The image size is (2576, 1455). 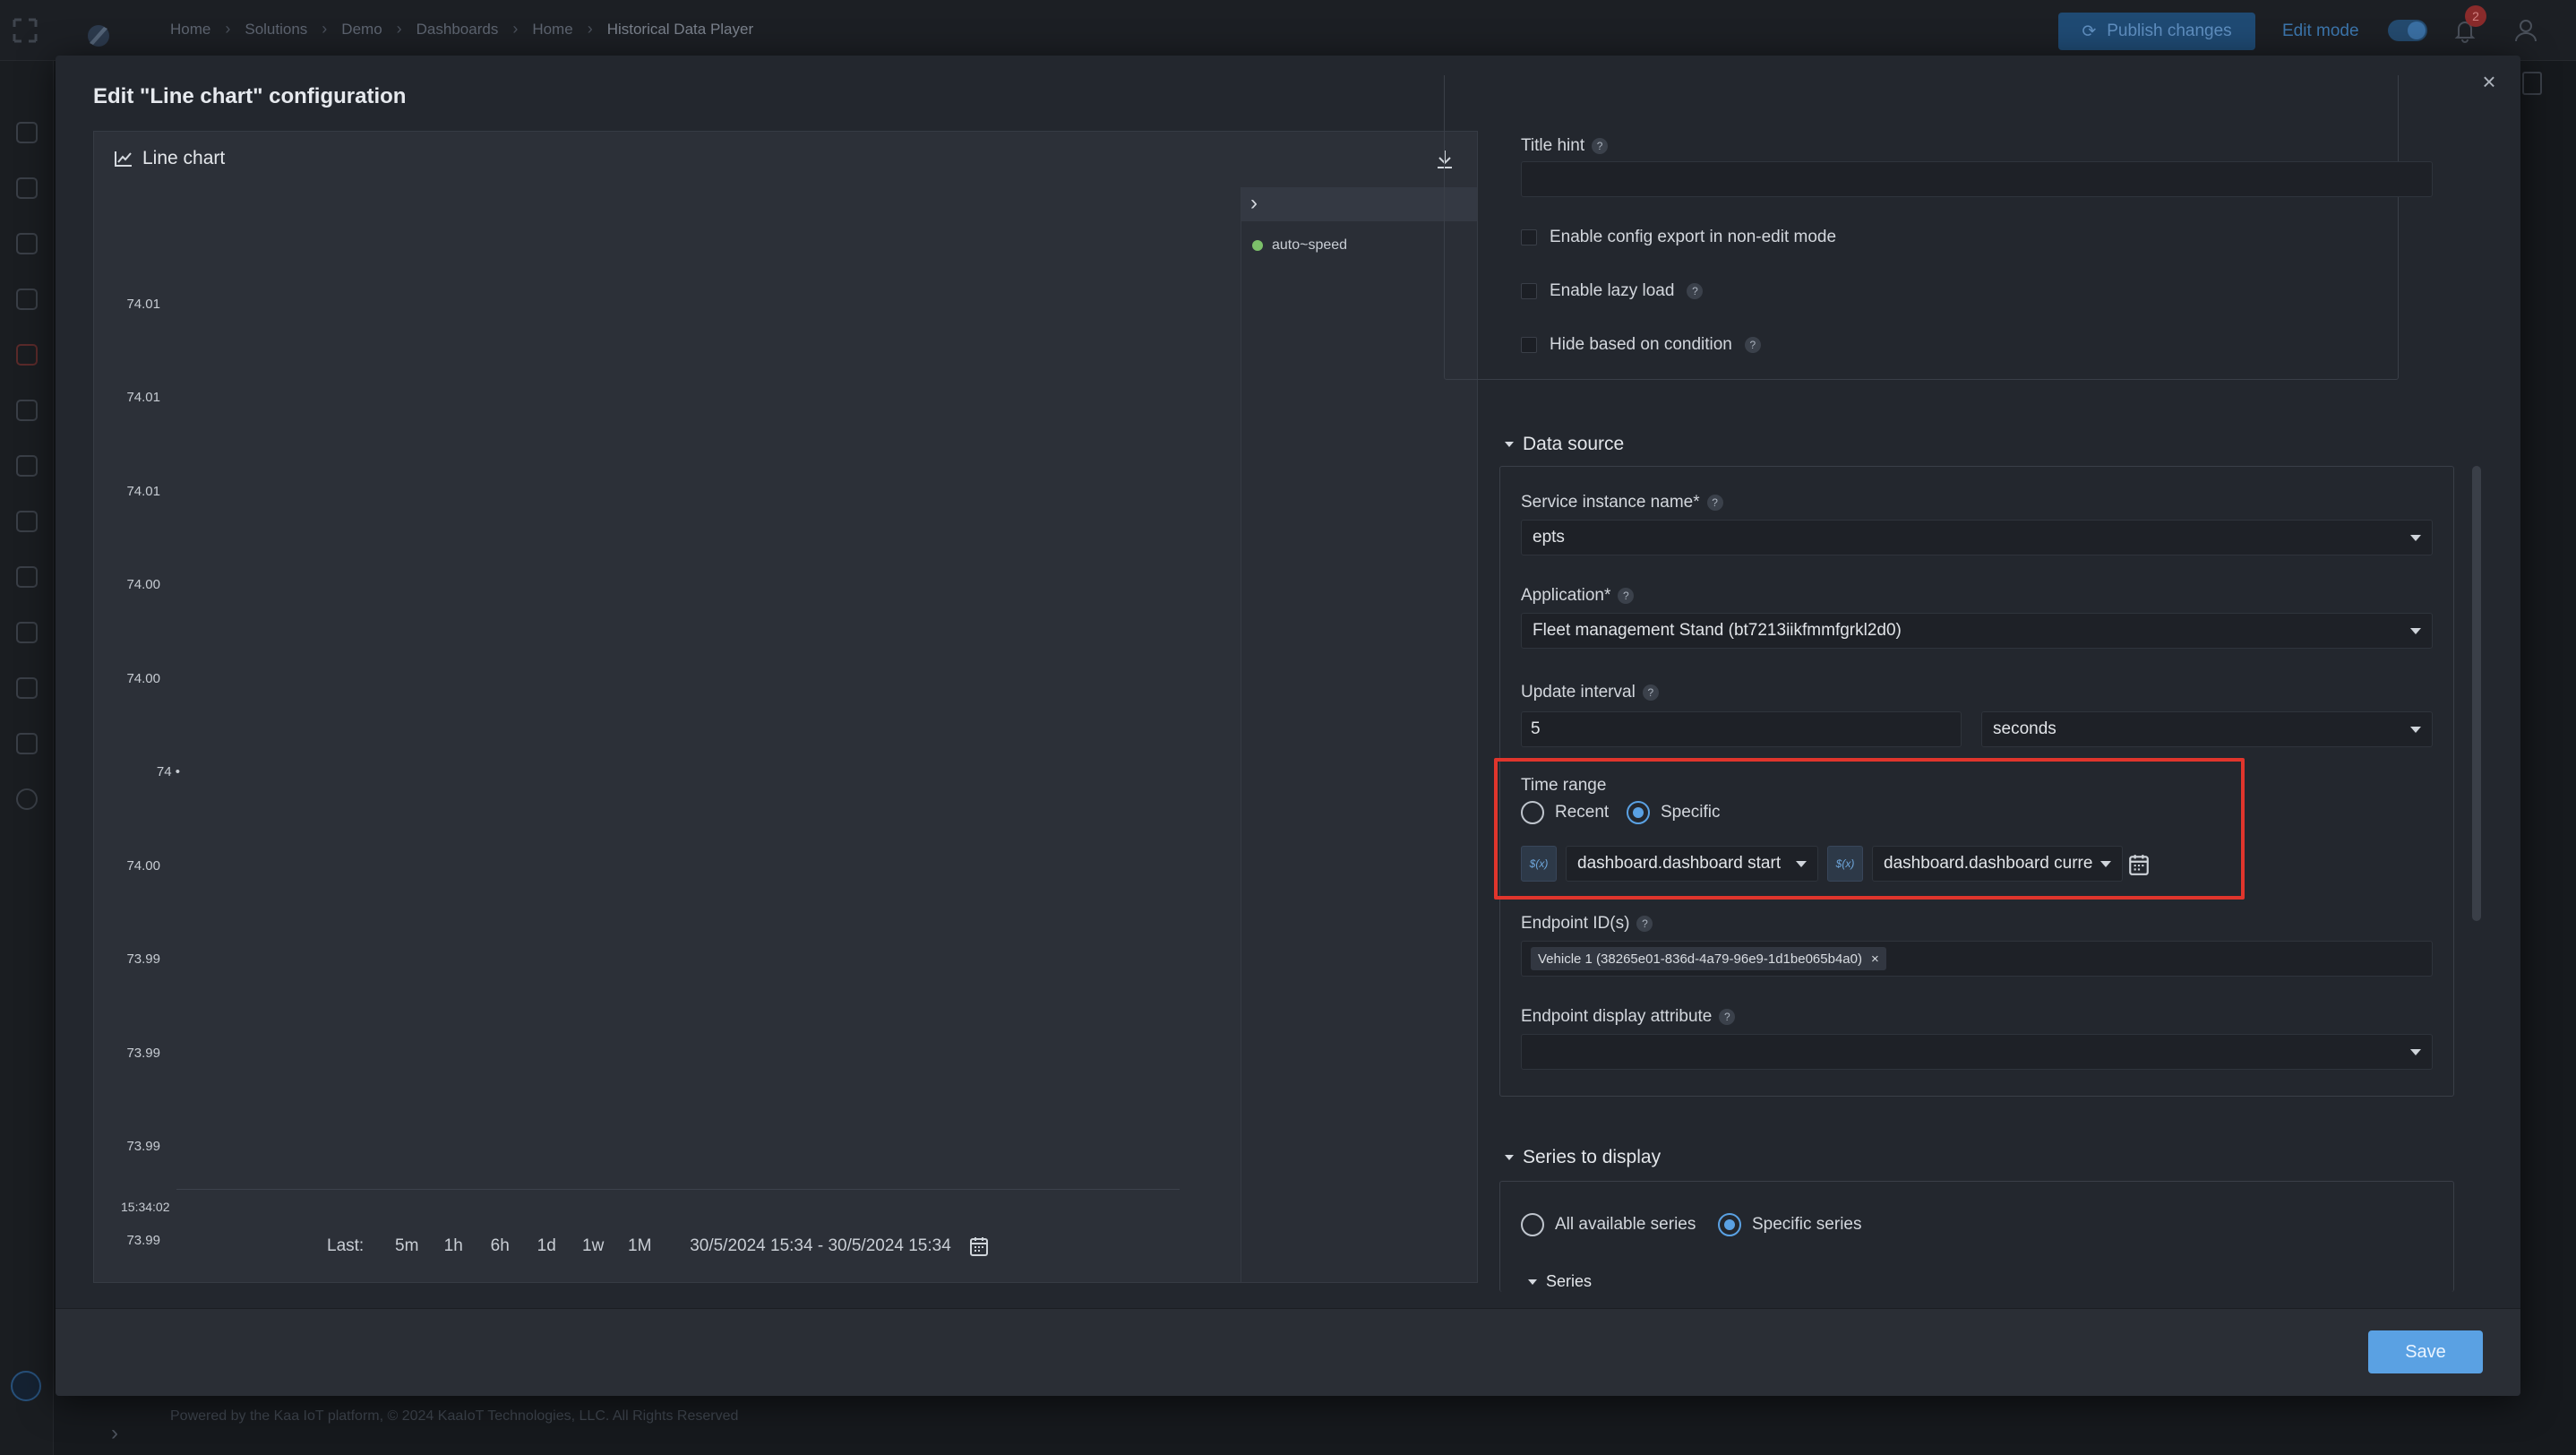 I want to click on sidebar-apps-icon, so click(x=27, y=188).